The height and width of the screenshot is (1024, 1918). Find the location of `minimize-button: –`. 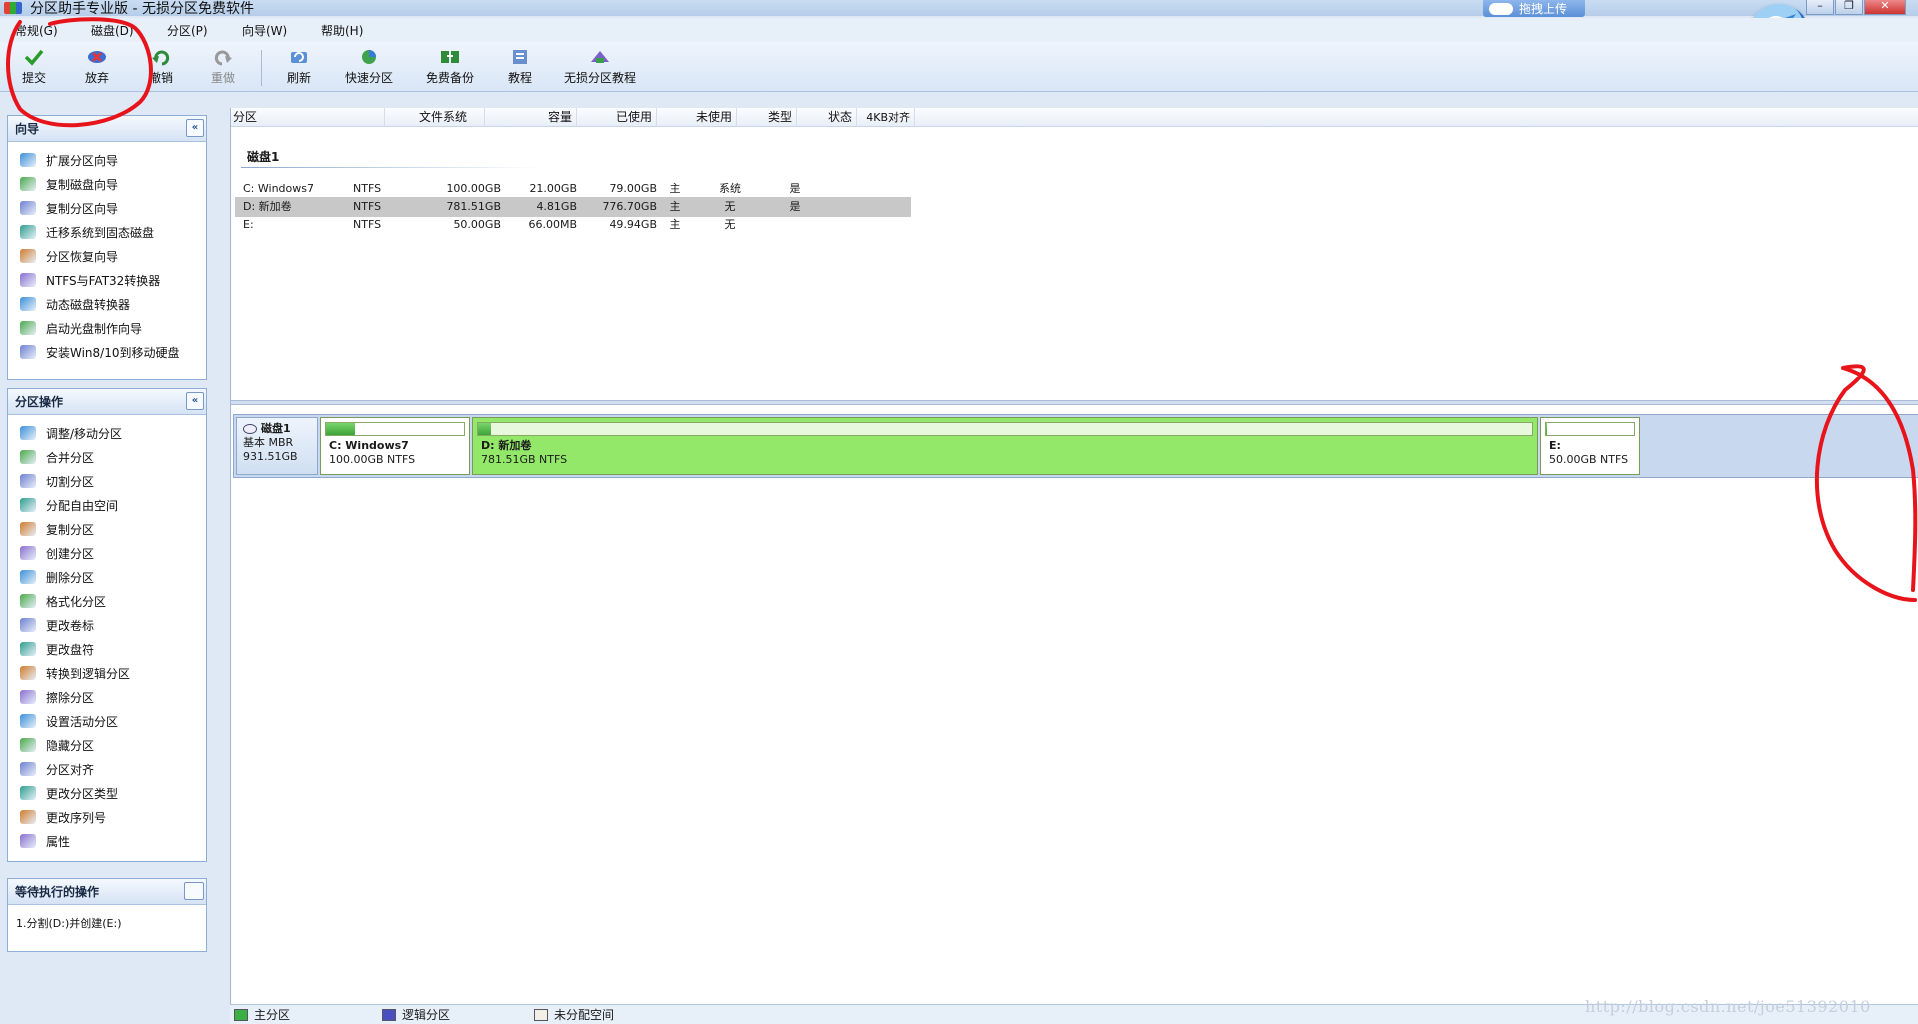

minimize-button: – is located at coordinates (1820, 7).